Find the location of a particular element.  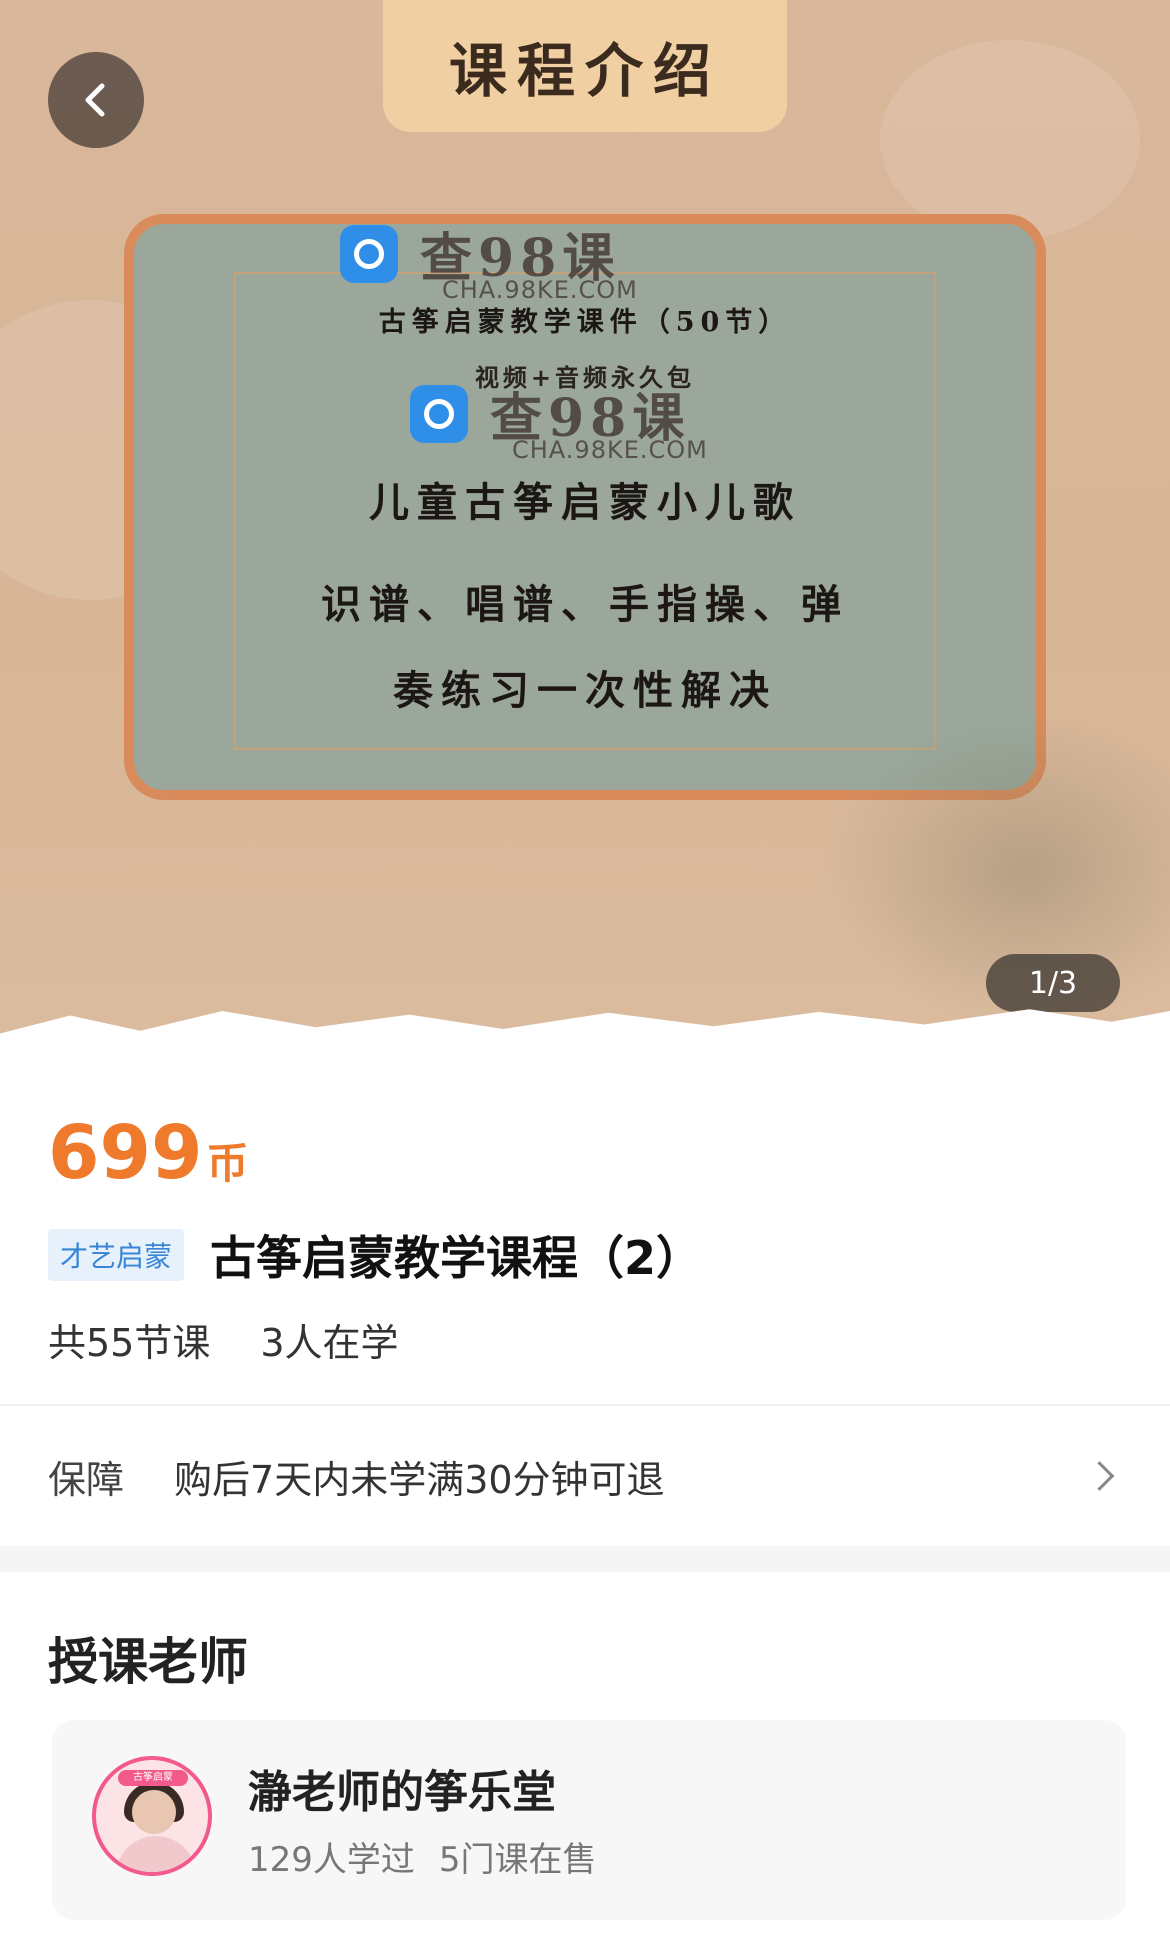

section-gap is located at coordinates (585, 1559).